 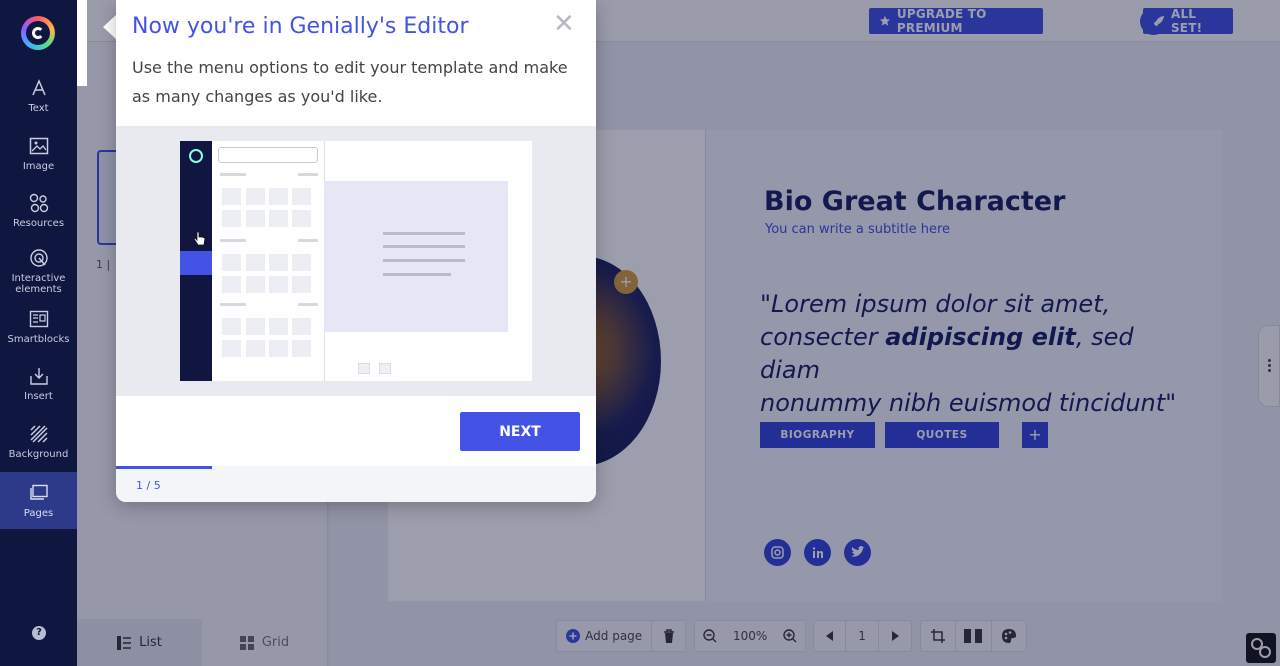 I want to click on cursor-hand-icon, so click(x=199, y=238).